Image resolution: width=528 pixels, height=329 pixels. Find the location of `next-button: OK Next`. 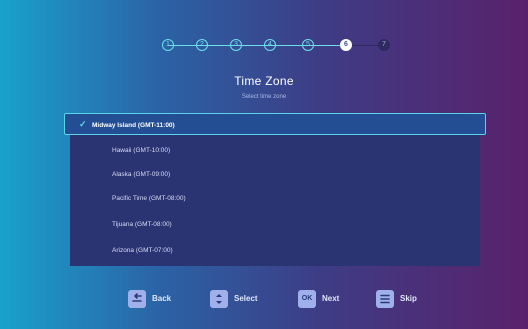

next-button: OK Next is located at coordinates (330, 300).